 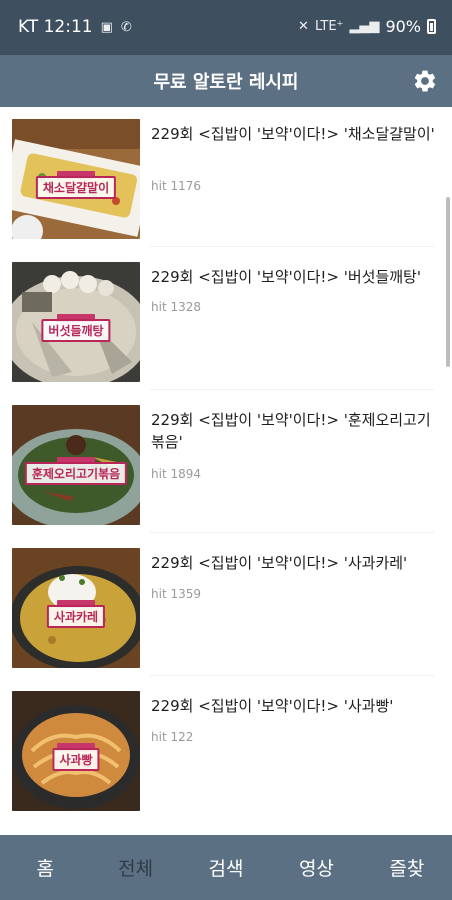 What do you see at coordinates (293, 134) in the screenshot?
I see `recipe-title: 229회 <집밥이 '보약'이다!> '채소달걀말이'` at bounding box center [293, 134].